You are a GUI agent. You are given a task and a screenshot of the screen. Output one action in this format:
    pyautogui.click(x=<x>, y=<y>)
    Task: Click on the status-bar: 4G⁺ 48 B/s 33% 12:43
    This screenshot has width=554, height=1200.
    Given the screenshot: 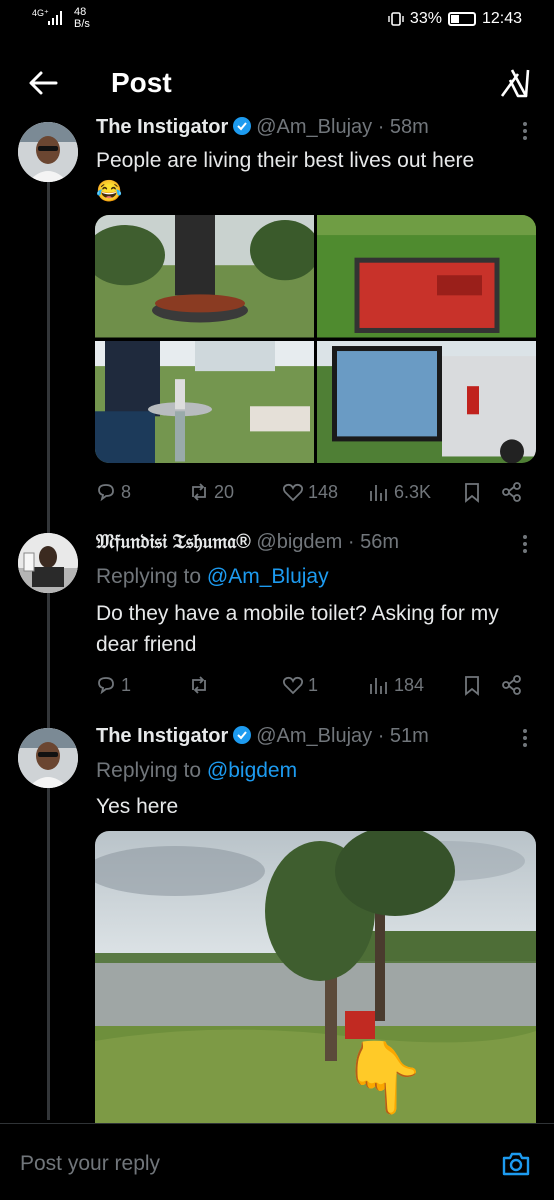 What is the action you would take?
    pyautogui.click(x=277, y=20)
    